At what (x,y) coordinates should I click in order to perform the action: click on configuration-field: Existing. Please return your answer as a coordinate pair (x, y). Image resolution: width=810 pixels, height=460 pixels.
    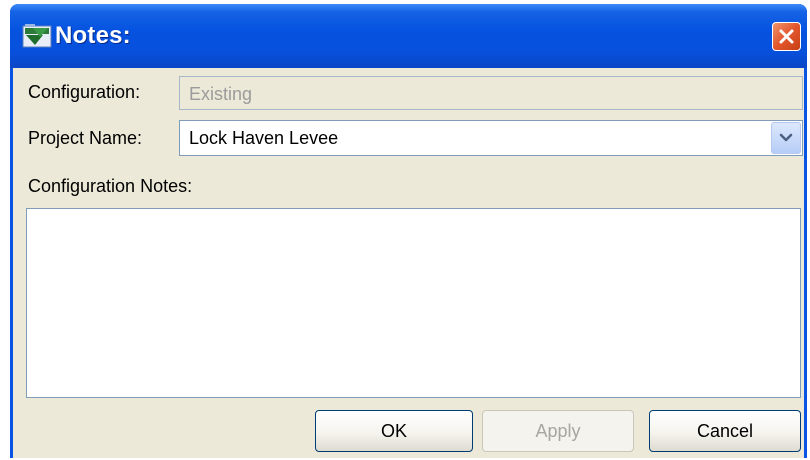
    Looking at the image, I should click on (491, 93).